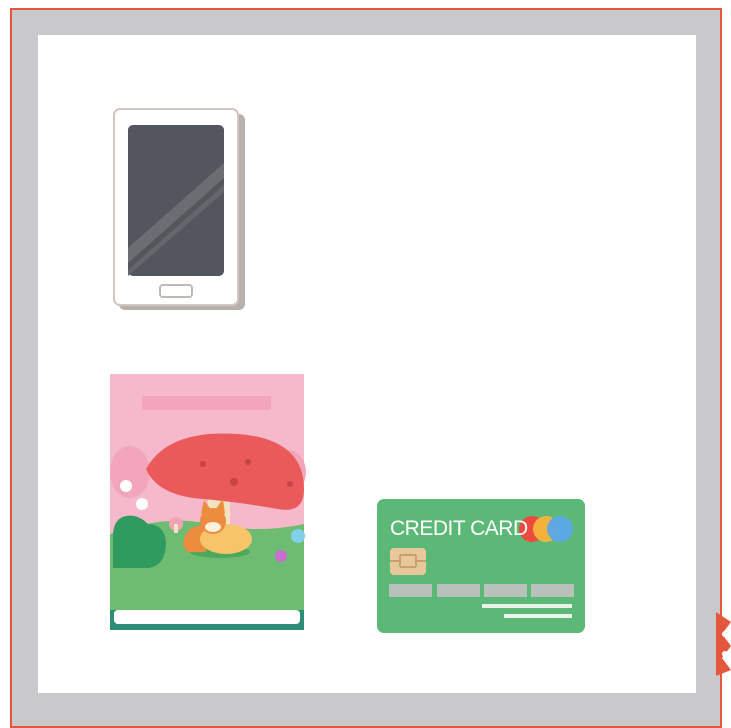 The height and width of the screenshot is (728, 731). What do you see at coordinates (538, 616) in the screenshot?
I see `card-expiry-line` at bounding box center [538, 616].